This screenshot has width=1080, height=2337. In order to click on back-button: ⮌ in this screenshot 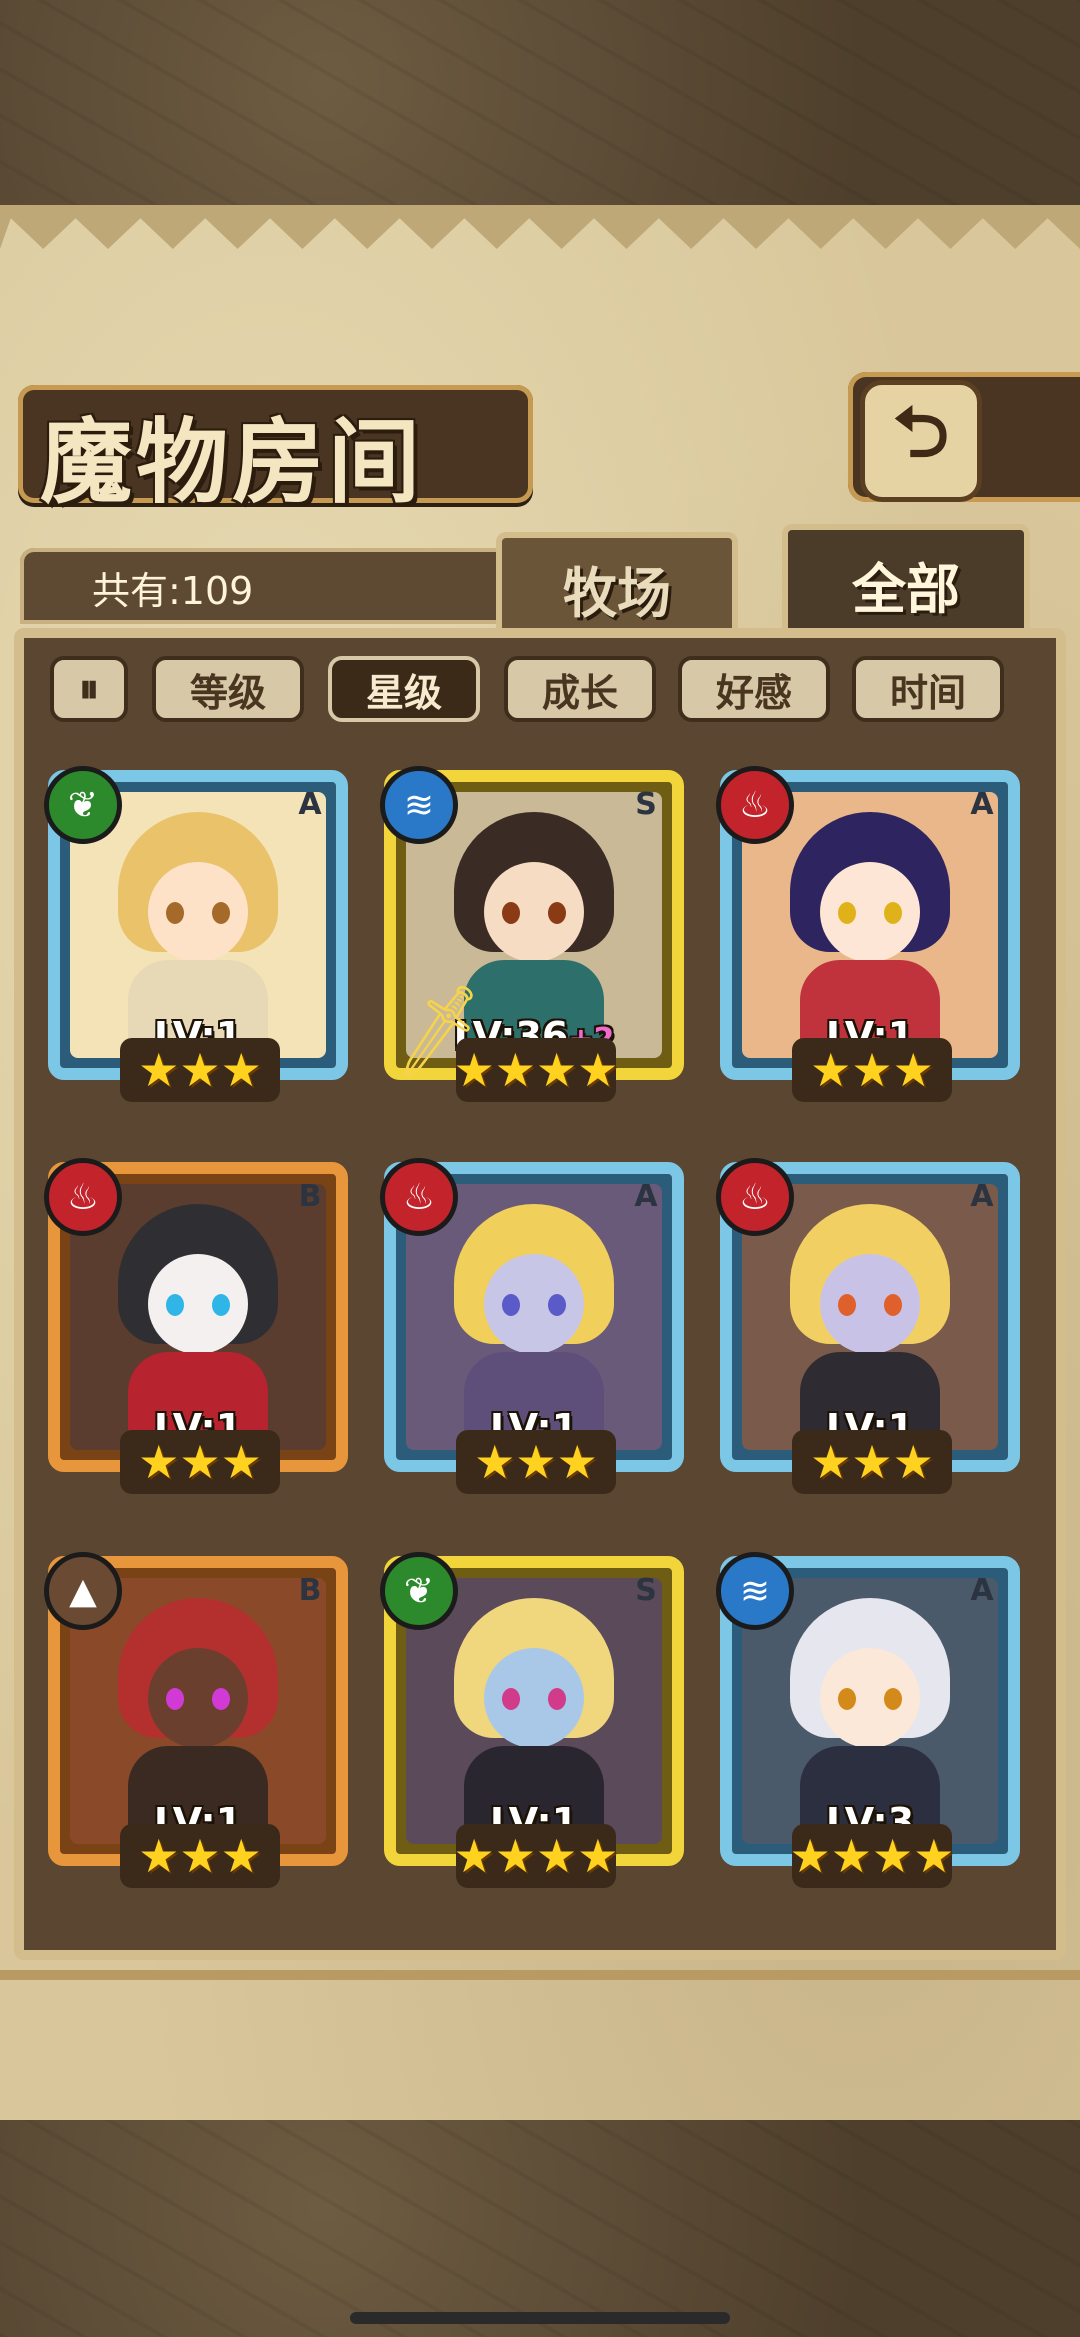, I will do `click(921, 441)`.